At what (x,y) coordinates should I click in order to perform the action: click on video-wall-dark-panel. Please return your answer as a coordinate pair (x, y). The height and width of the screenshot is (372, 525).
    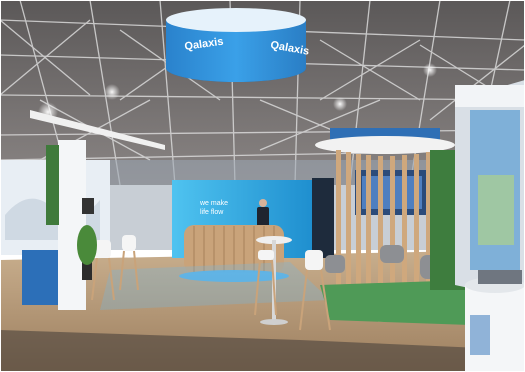
    Looking at the image, I should click on (323, 218).